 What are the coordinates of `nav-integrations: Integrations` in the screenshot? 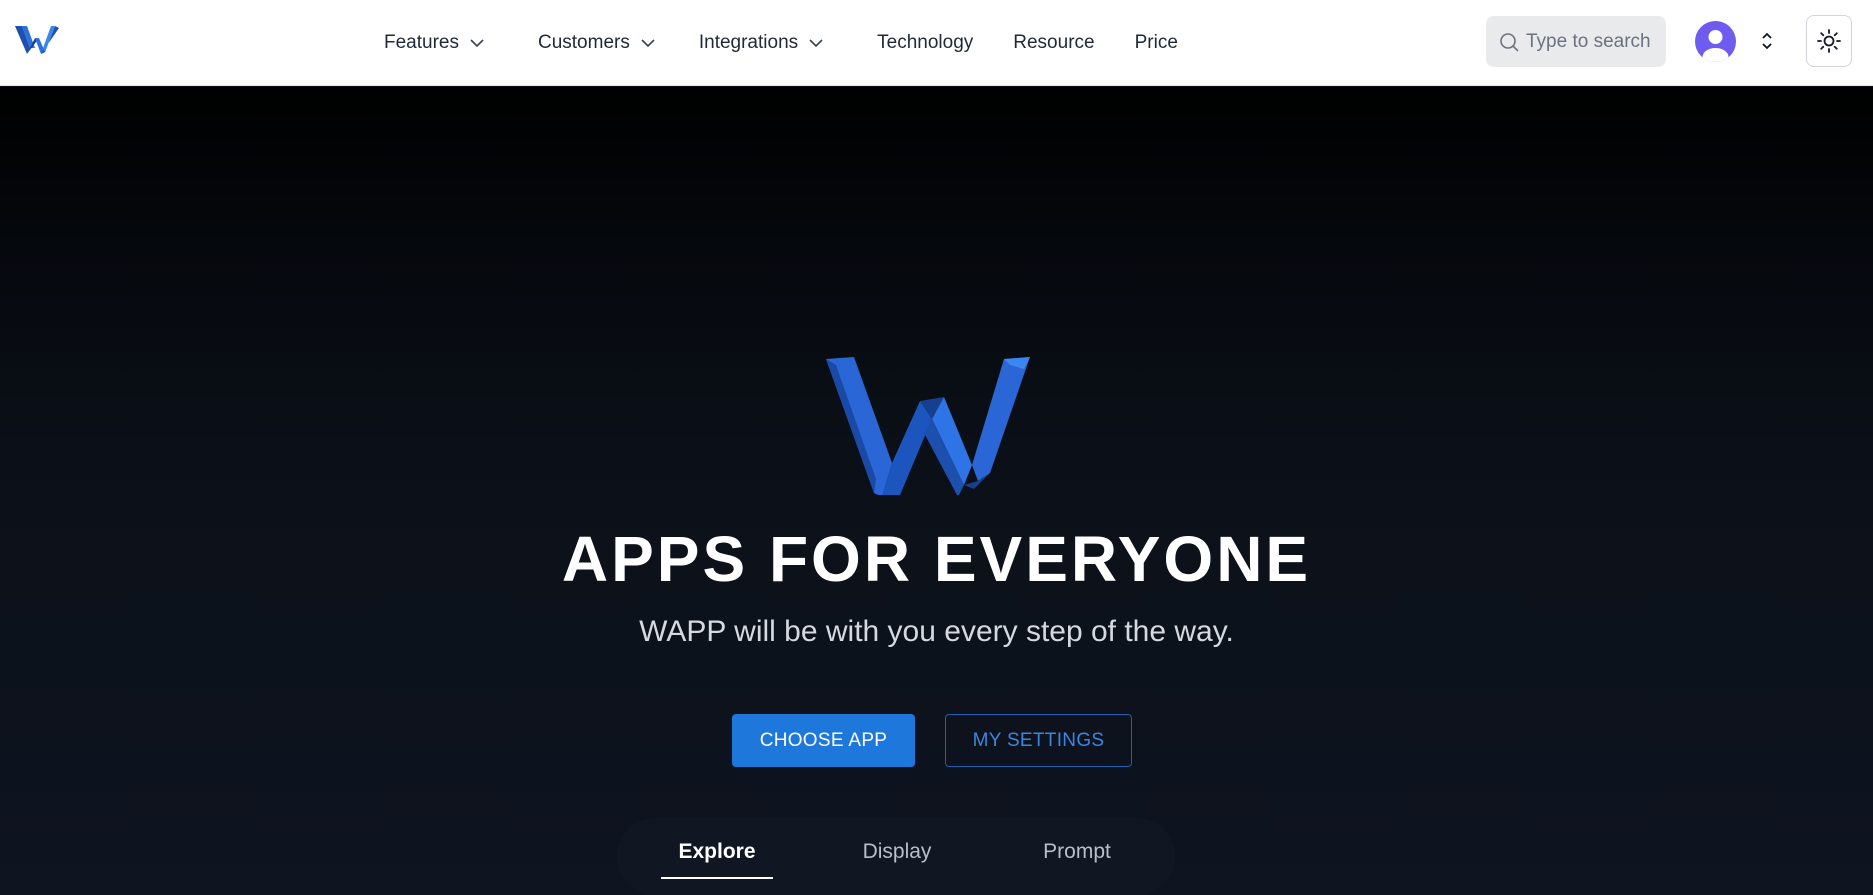 It's located at (762, 43).